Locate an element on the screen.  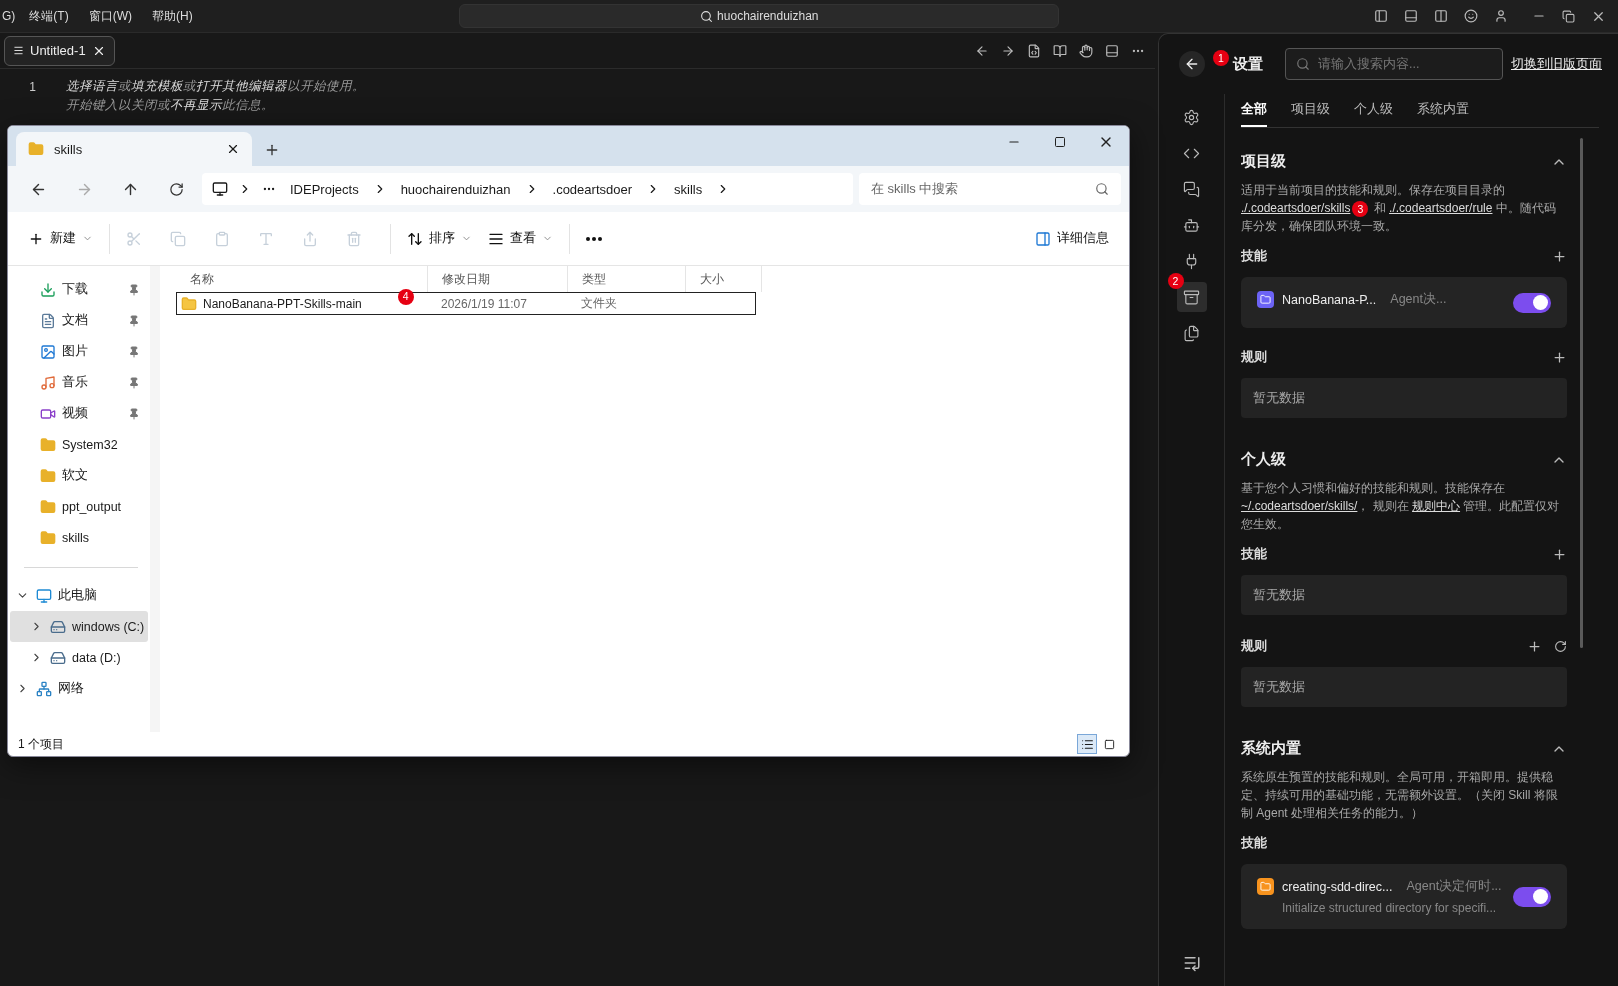
back-button is located at coordinates (1192, 64).